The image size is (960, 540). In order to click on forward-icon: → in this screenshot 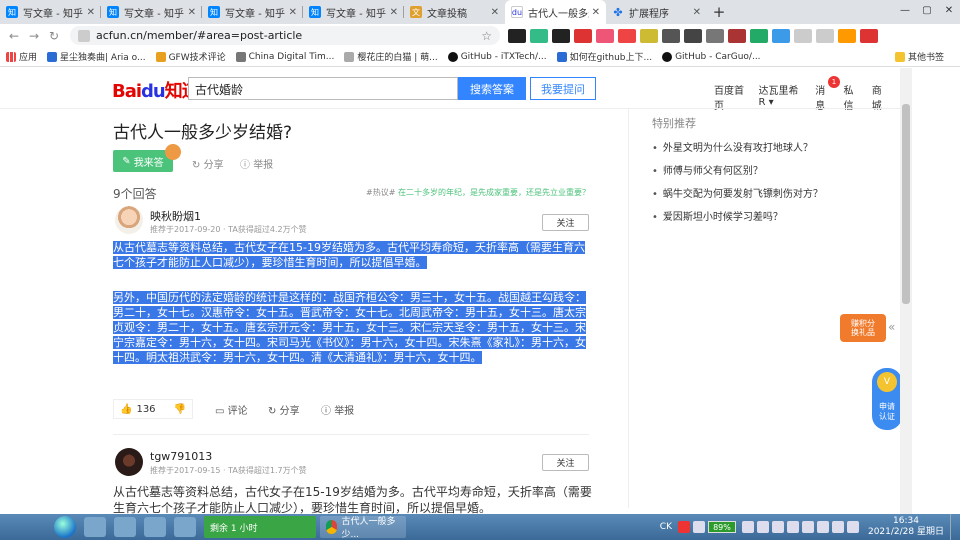, I will do `click(34, 36)`.